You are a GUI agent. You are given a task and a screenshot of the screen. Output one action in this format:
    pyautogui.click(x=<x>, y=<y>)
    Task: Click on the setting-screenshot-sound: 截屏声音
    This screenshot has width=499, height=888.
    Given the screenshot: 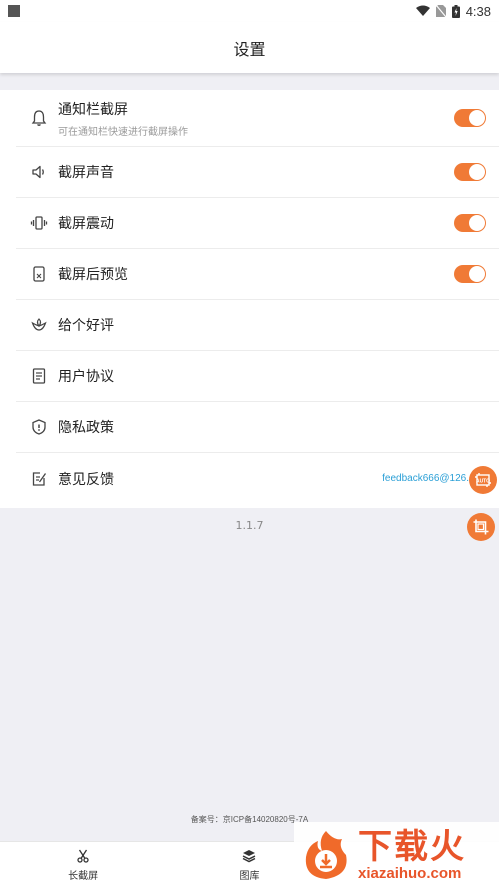 What is the action you would take?
    pyautogui.click(x=257, y=172)
    